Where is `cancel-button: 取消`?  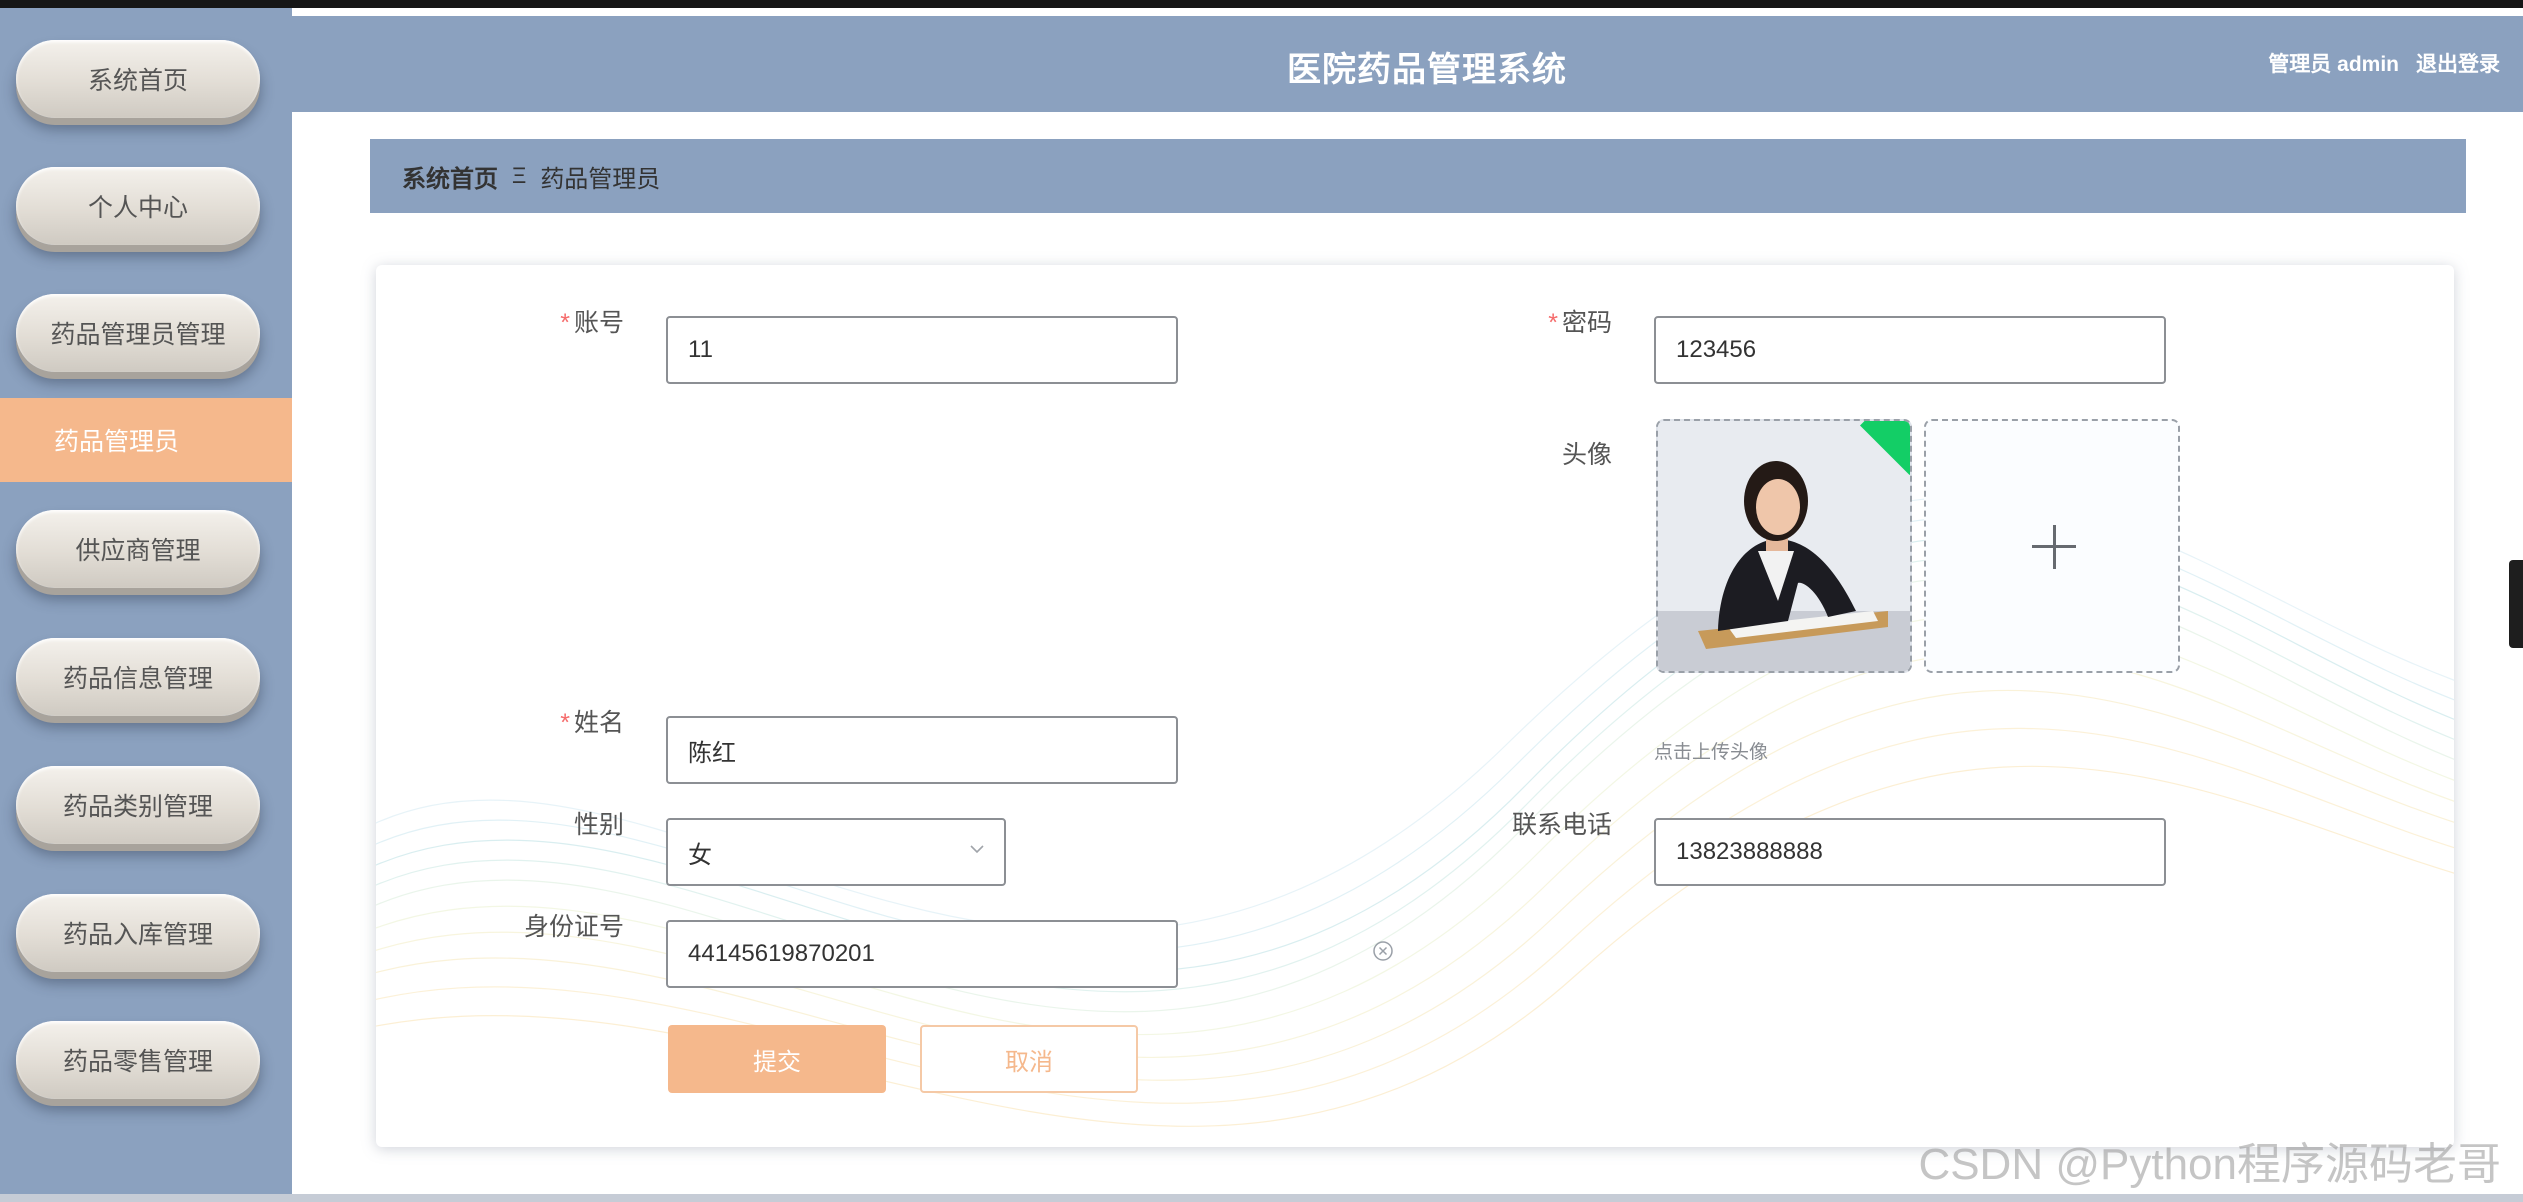
cancel-button: 取消 is located at coordinates (1029, 1059).